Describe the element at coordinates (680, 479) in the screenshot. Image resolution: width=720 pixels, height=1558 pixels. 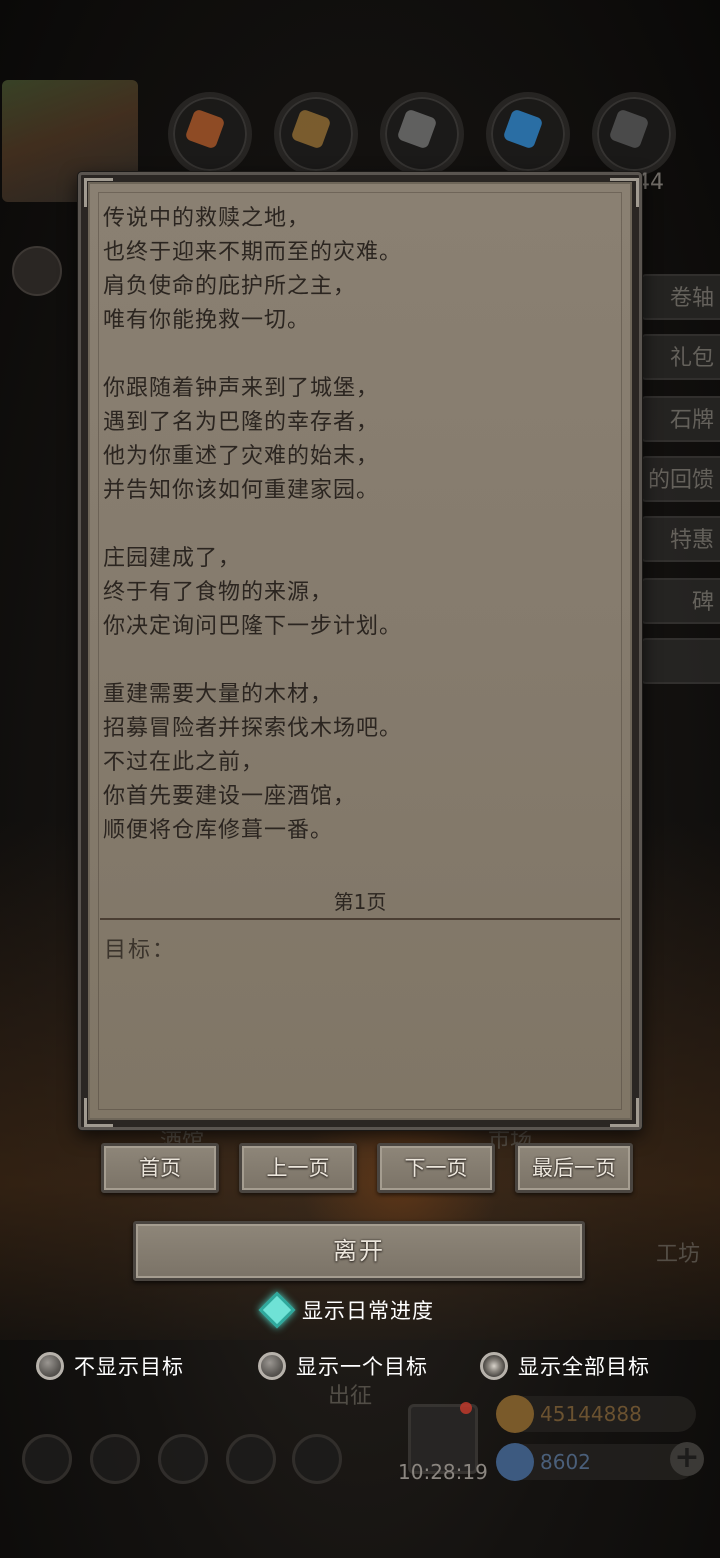
I see `side-button-reward: 的回馈` at that location.